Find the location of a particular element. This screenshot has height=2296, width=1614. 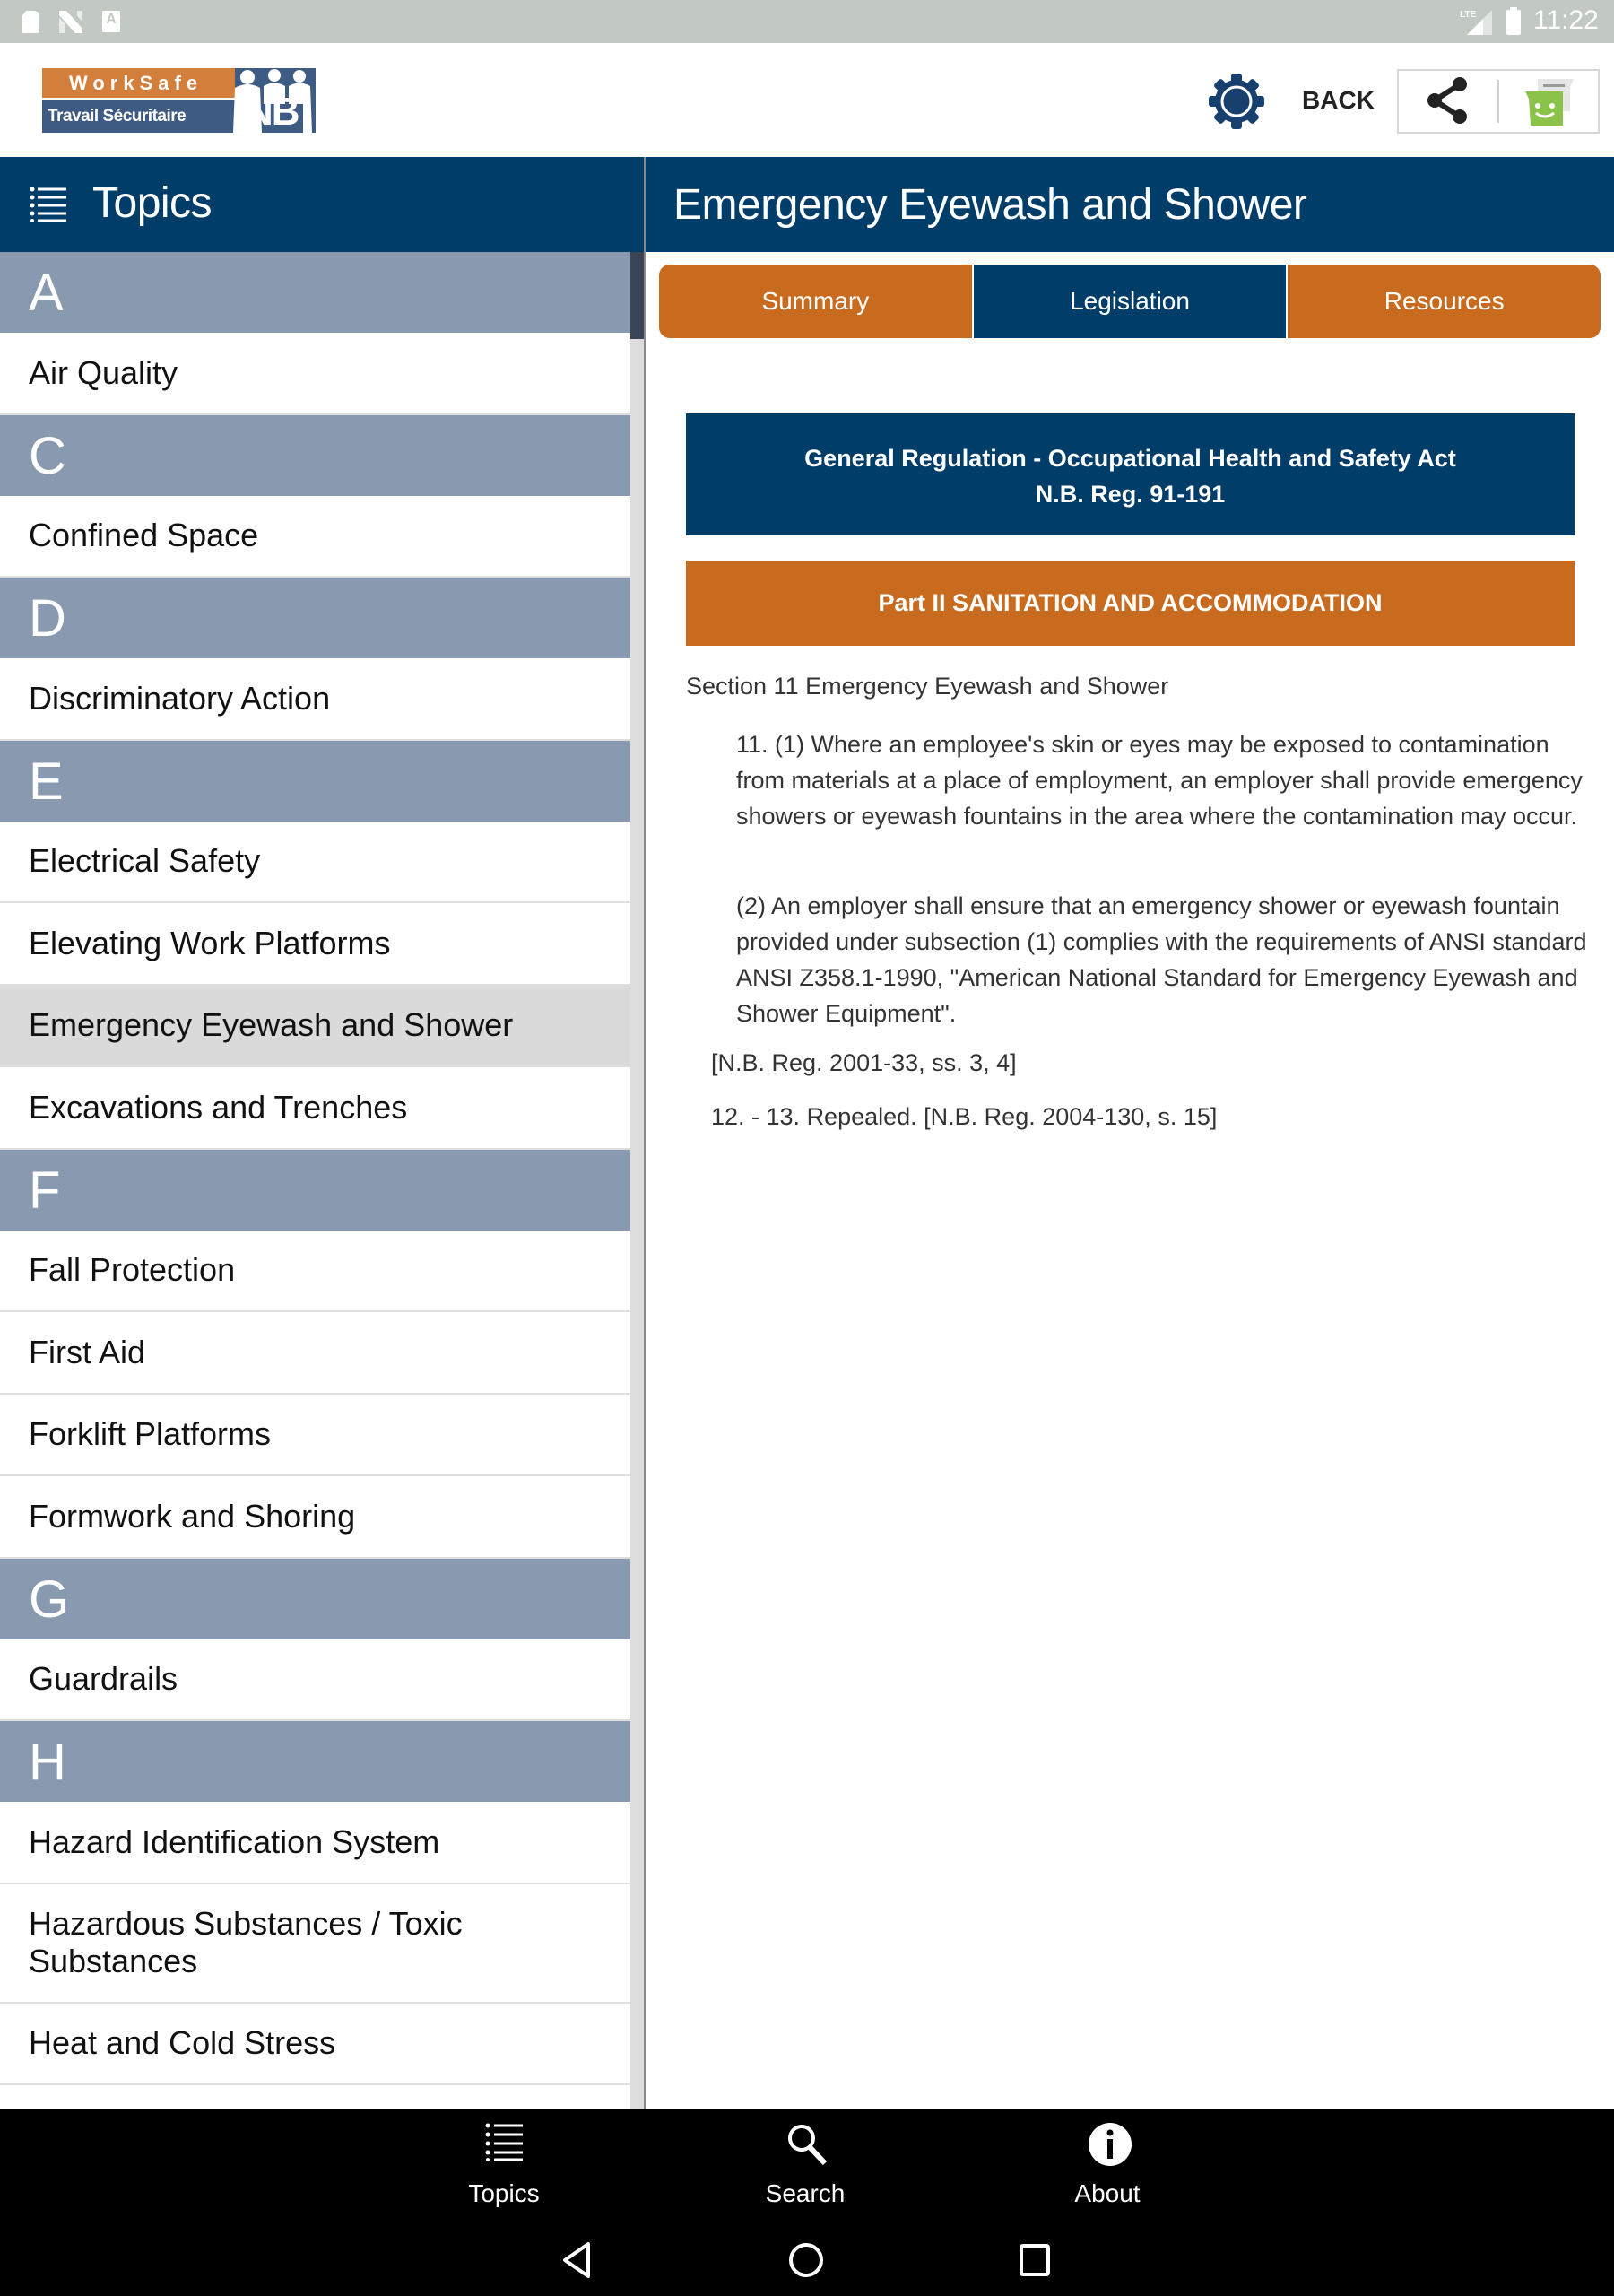

topic-label: Fall Protection is located at coordinates (132, 1270).